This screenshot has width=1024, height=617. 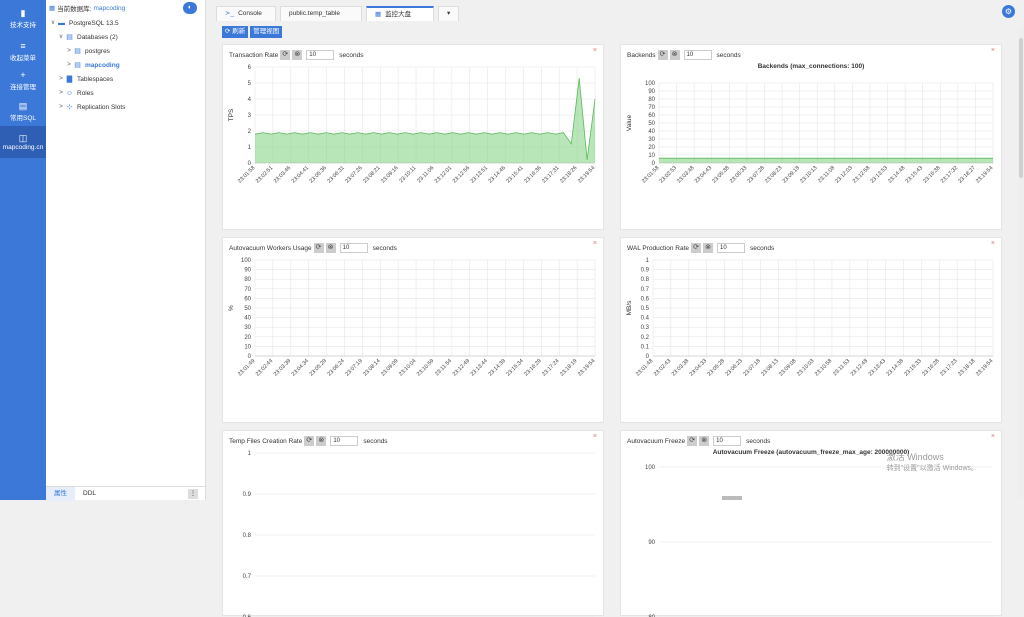 I want to click on x-tick-label: 23:17:24, so click(x=550, y=367).